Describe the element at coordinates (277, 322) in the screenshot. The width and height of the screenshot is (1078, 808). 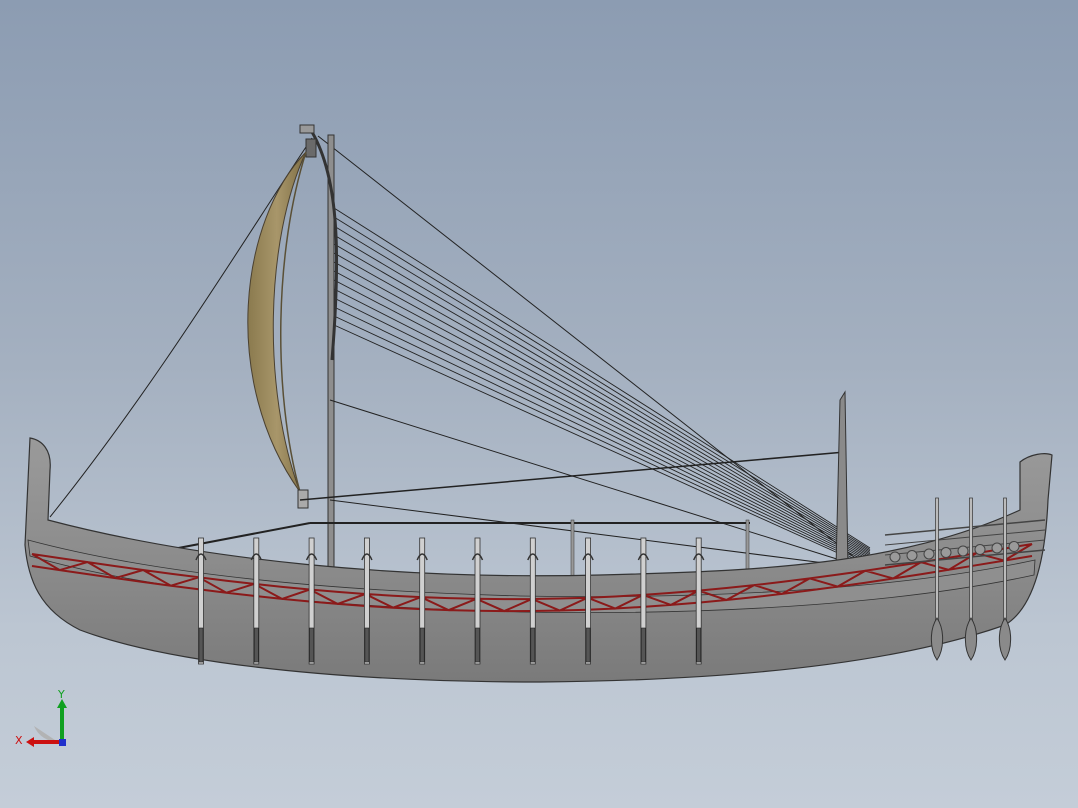
I see `sail` at that location.